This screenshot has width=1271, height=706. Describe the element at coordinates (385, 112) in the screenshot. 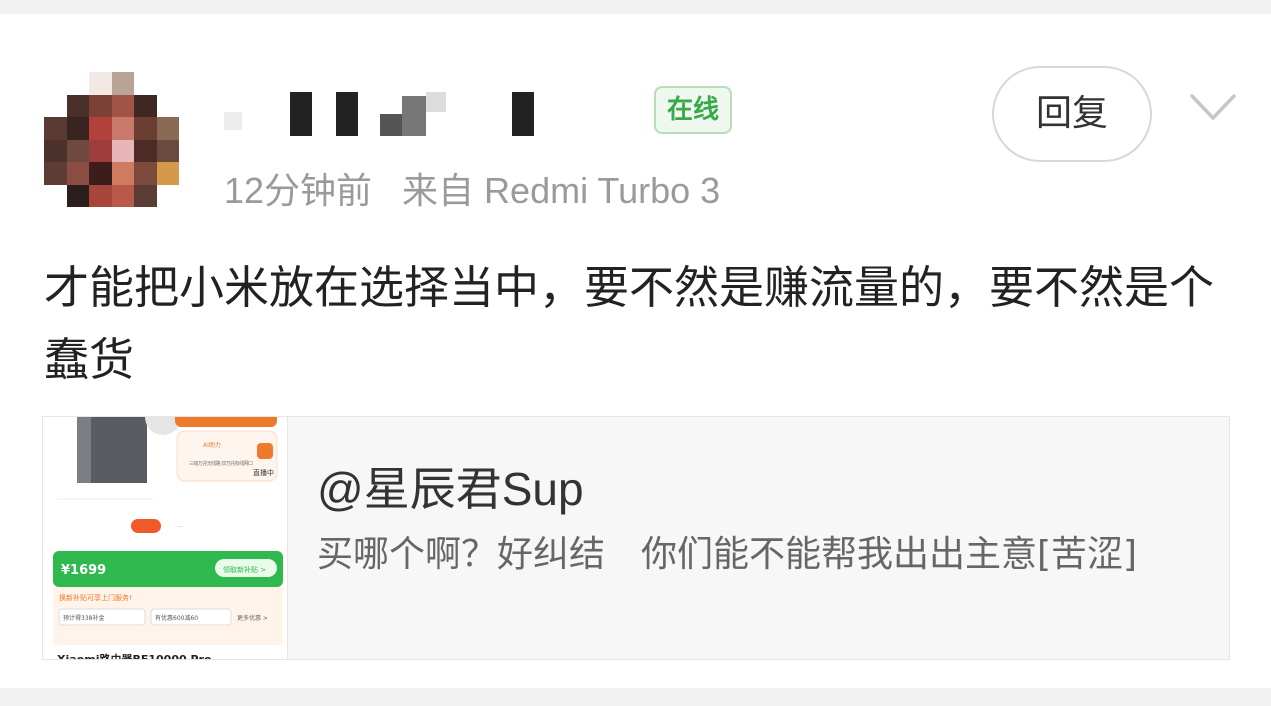

I see `username-obscured` at that location.